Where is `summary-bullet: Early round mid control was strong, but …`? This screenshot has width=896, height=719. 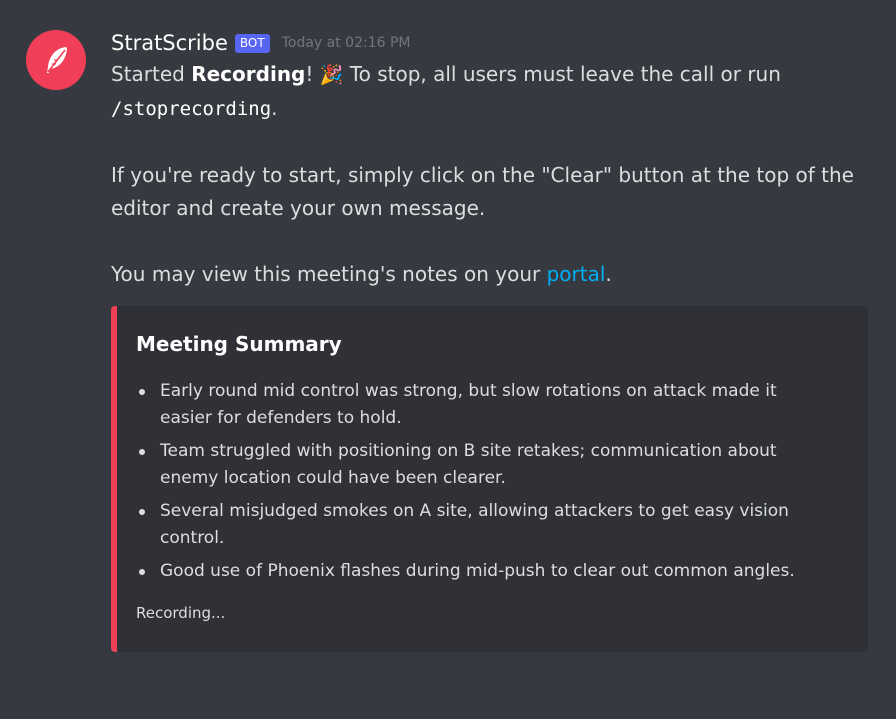 summary-bullet: Early round mid control was strong, but … is located at coordinates (481, 405).